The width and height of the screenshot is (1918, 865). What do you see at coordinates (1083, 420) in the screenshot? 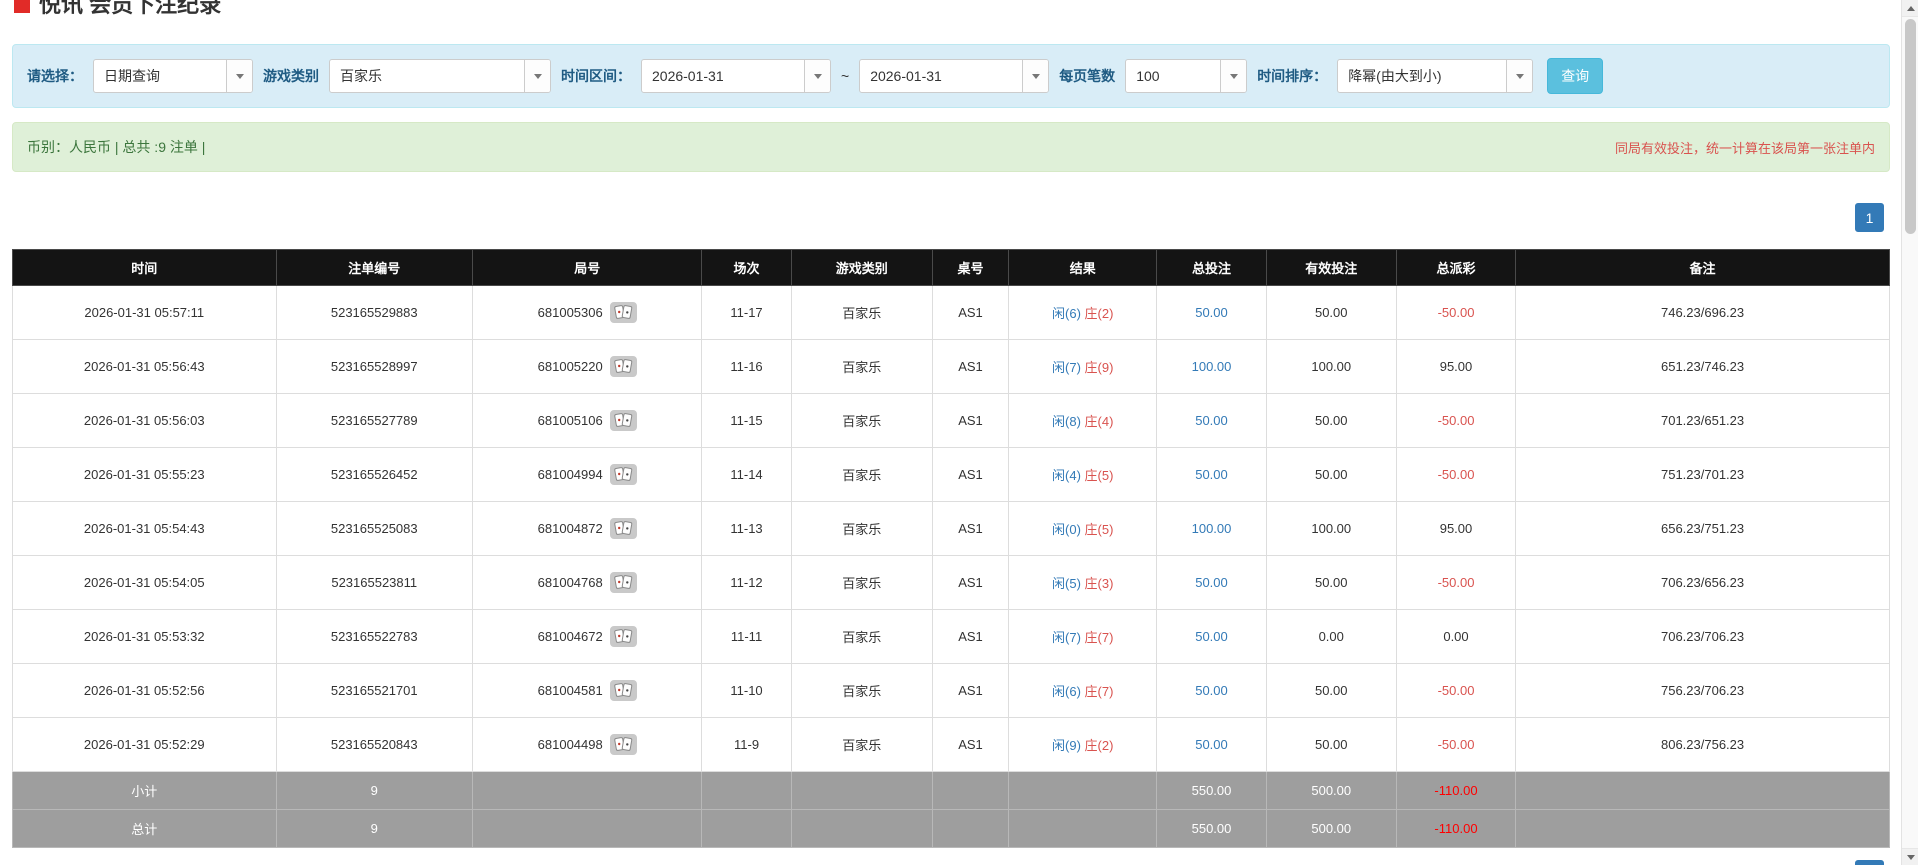
I see `cell-result: 闲(8) 庄(4)` at bounding box center [1083, 420].